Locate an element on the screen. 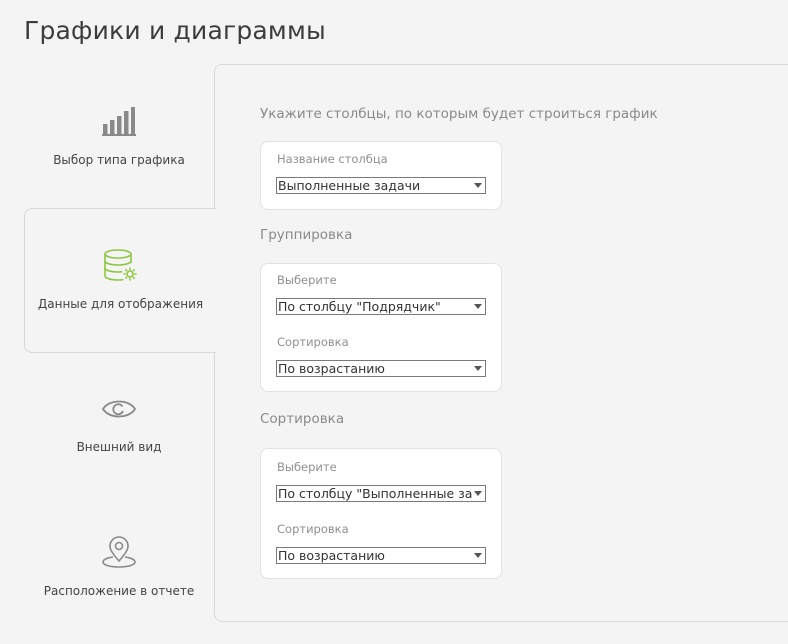  select-value: Выполненные задачи is located at coordinates (349, 185).